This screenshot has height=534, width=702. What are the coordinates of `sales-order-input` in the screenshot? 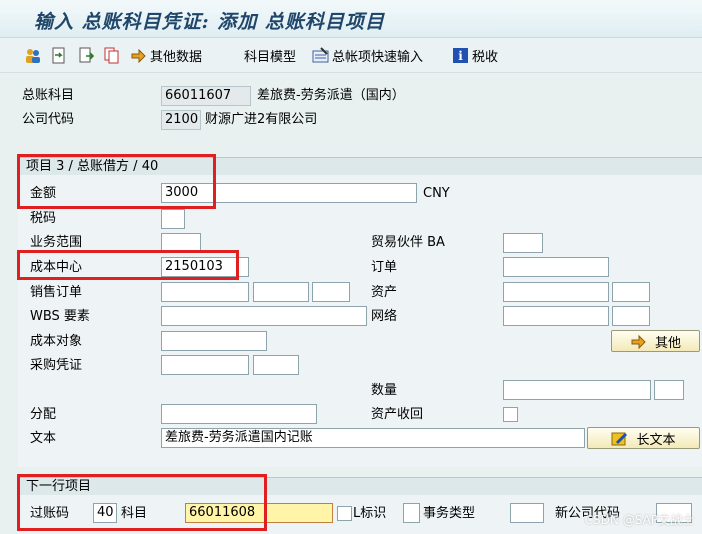 It's located at (205, 292).